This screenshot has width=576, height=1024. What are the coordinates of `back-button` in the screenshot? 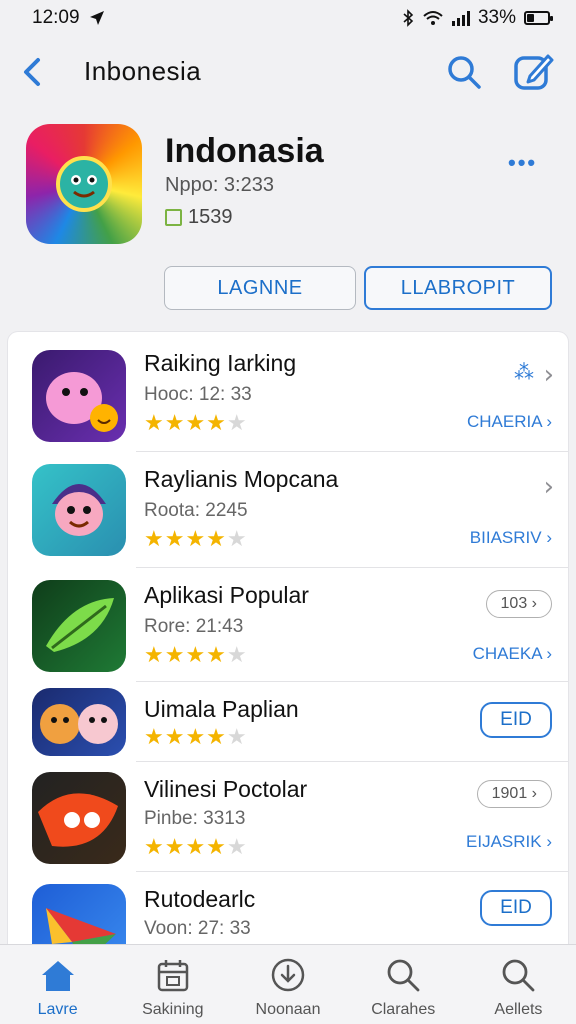 It's located at (32, 72).